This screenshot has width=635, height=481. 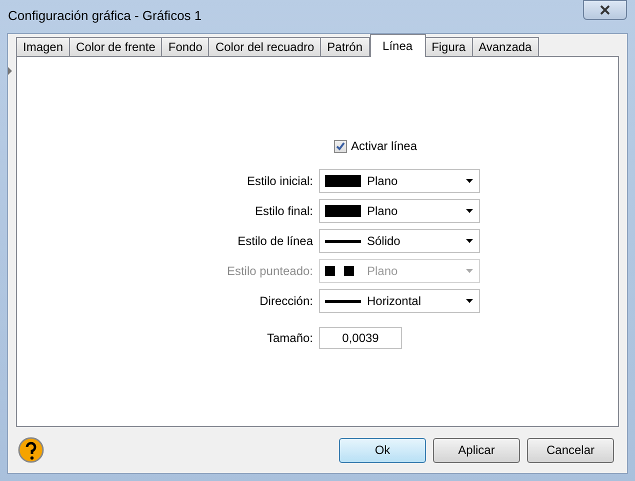 I want to click on expand-arrow-icon, so click(x=10, y=71).